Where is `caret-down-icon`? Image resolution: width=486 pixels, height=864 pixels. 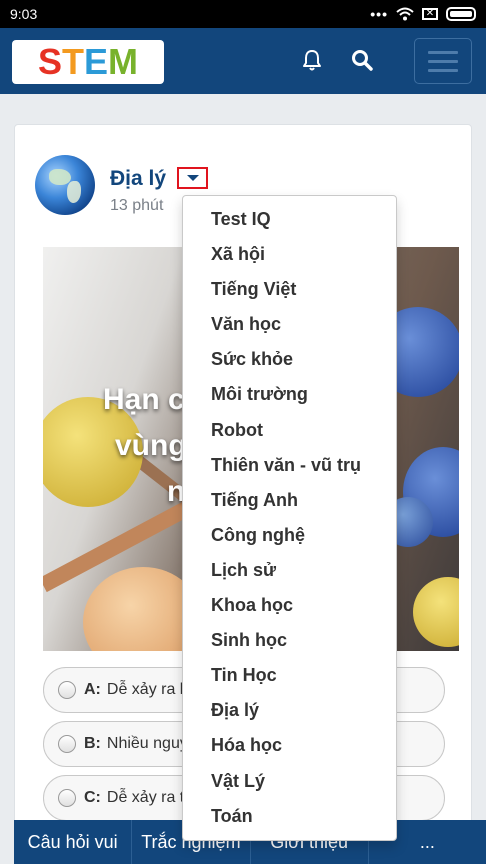
caret-down-icon is located at coordinates (192, 178).